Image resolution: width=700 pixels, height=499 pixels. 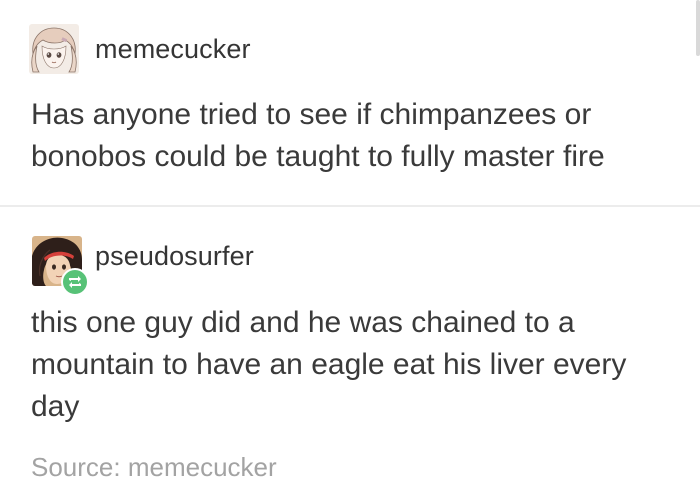 What do you see at coordinates (173, 49) in the screenshot?
I see `username: memecucker` at bounding box center [173, 49].